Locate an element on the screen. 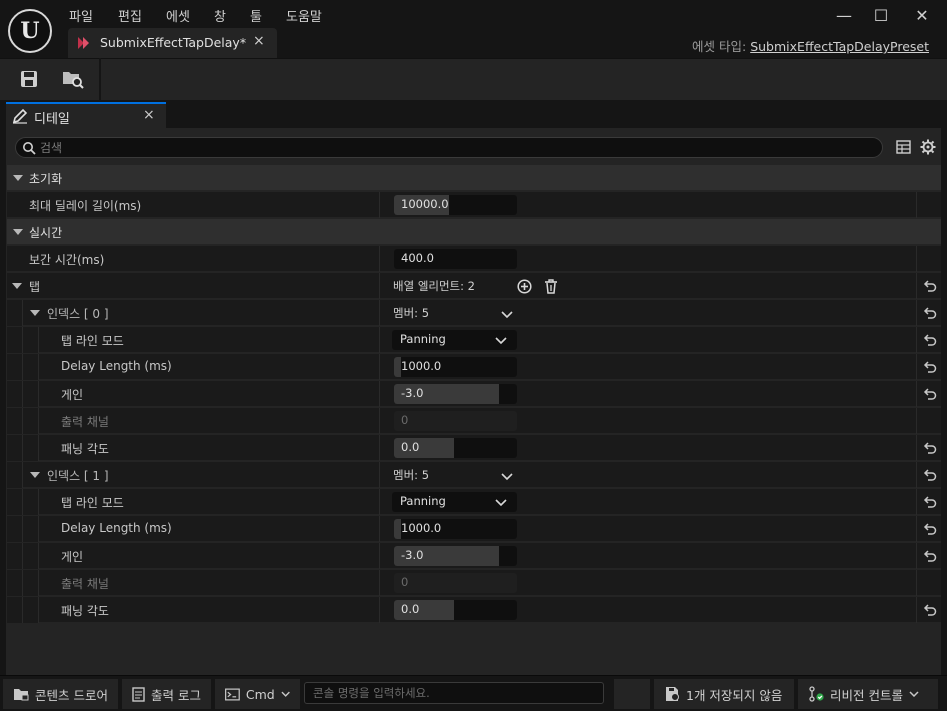 The height and width of the screenshot is (711, 947). details-tab-close-icon: × is located at coordinates (149, 115).